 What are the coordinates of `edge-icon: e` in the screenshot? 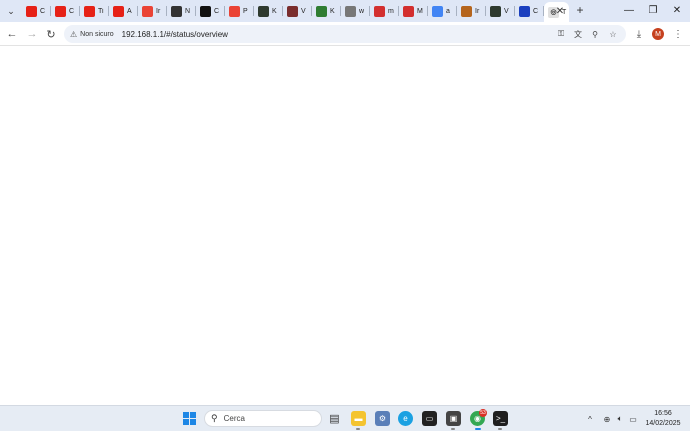 It's located at (405, 418).